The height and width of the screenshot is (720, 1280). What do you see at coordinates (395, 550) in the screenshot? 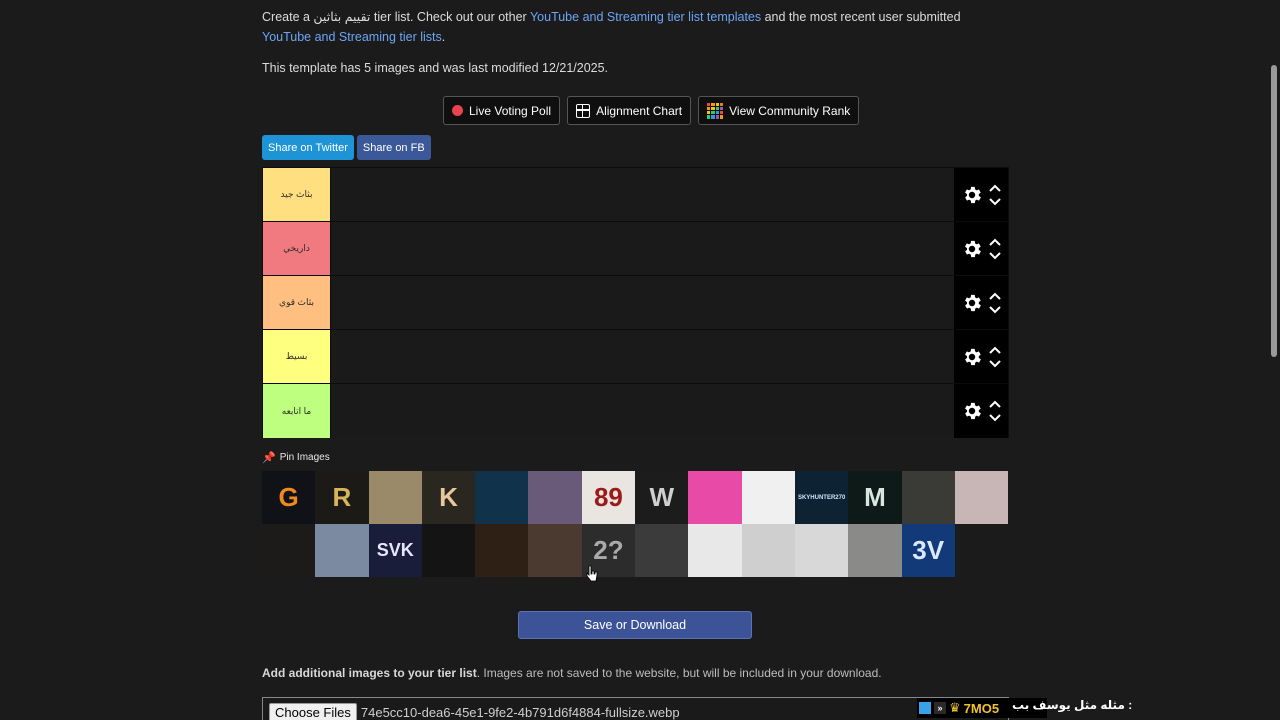
I see `pool-image: SVK` at bounding box center [395, 550].